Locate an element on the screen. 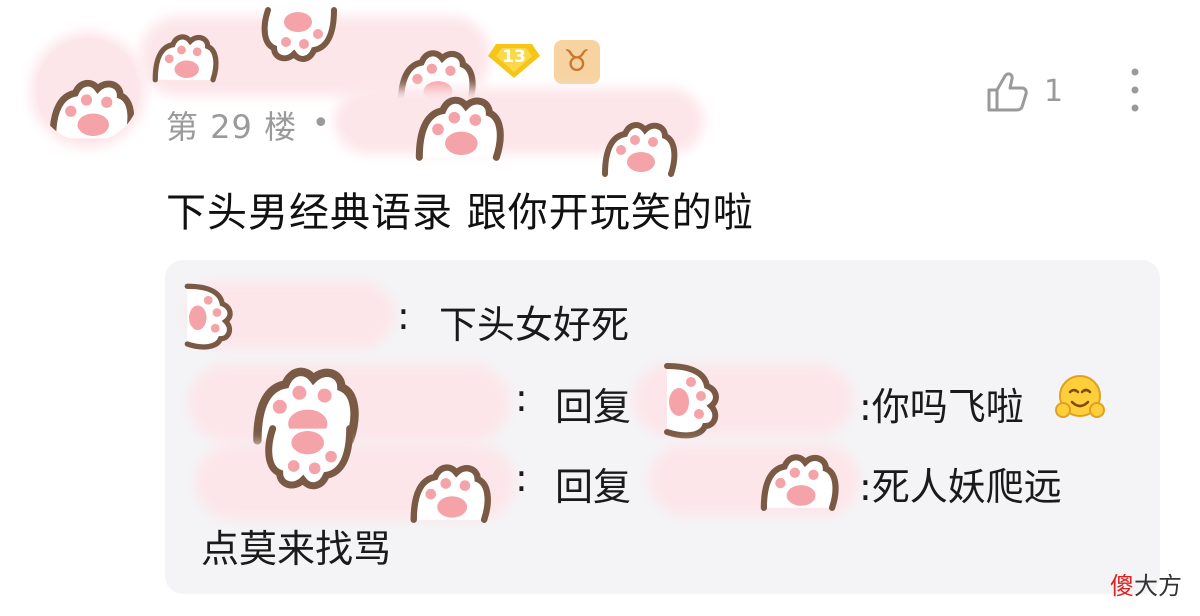  timestamp-redaction is located at coordinates (519, 121).